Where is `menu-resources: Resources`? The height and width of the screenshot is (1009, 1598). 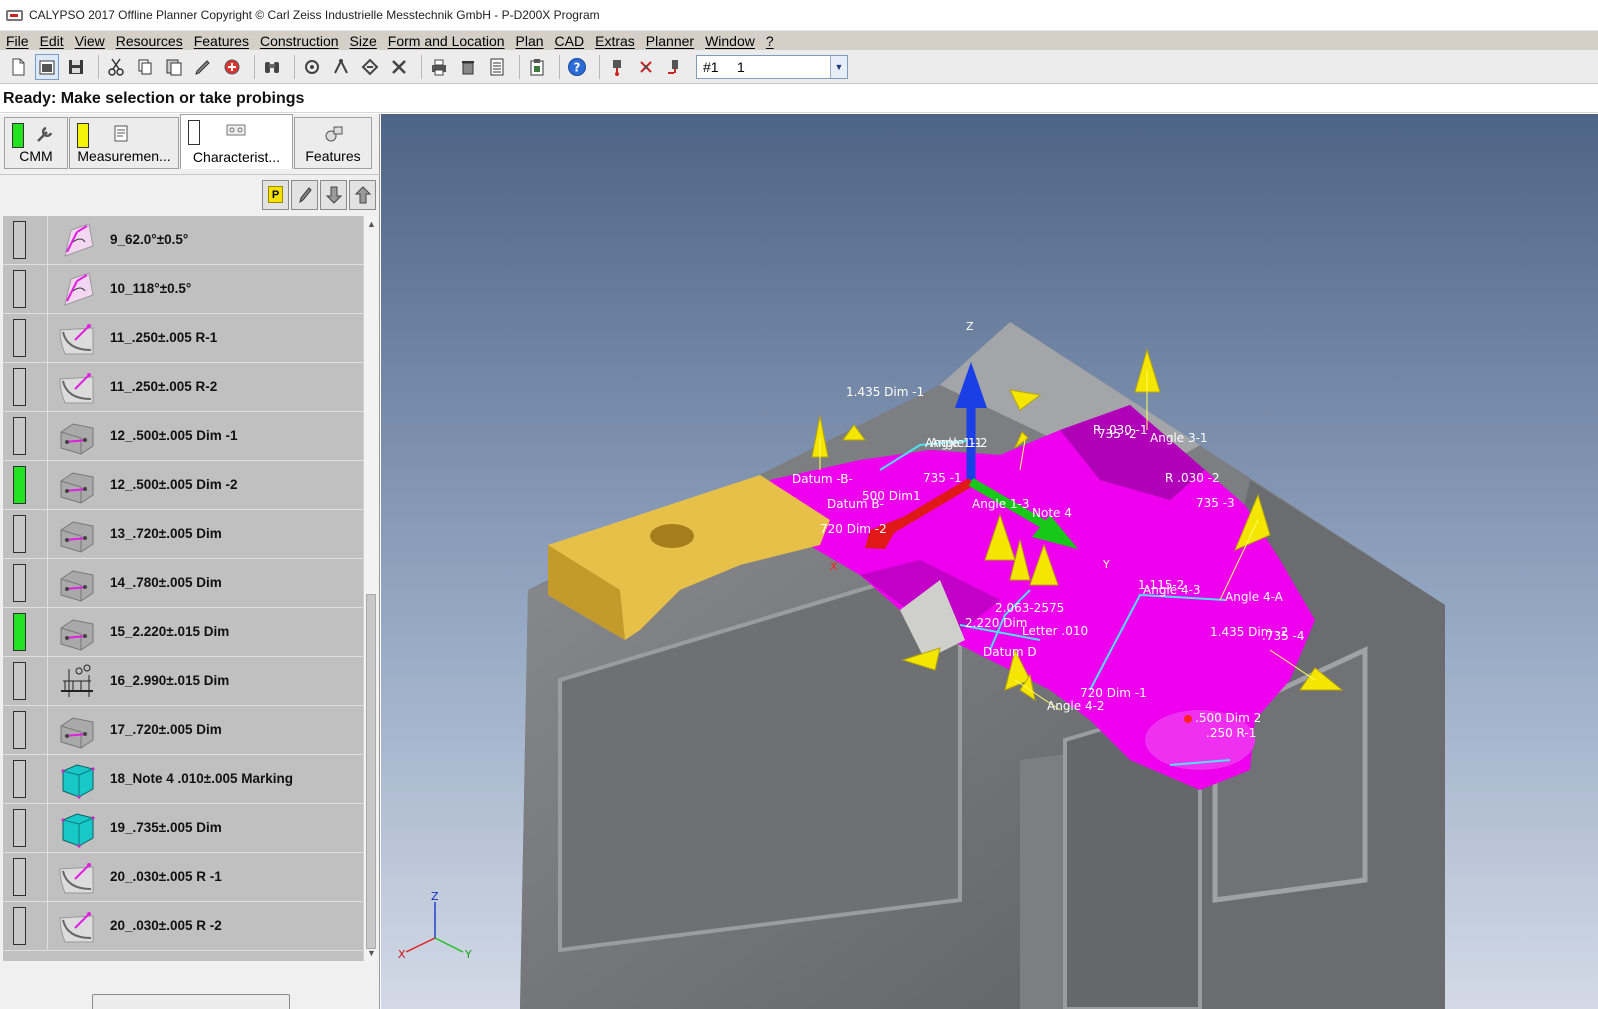
menu-resources: Resources is located at coordinates (151, 41).